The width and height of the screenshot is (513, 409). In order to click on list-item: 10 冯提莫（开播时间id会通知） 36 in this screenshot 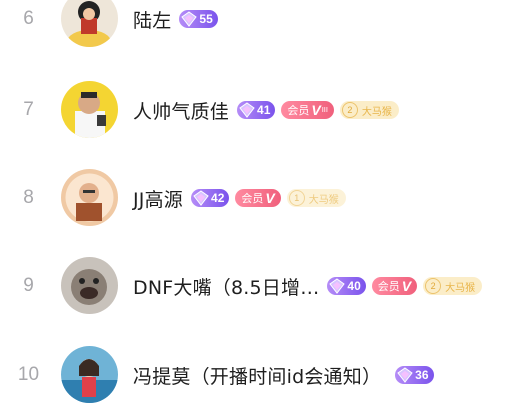, I will do `click(256, 375)`.